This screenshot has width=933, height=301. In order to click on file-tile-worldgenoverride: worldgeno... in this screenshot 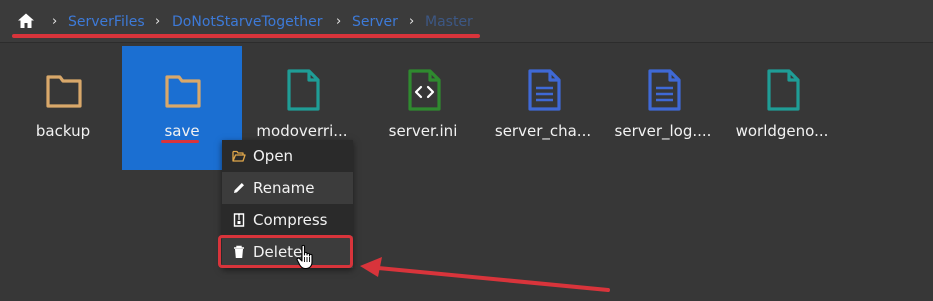, I will do `click(782, 108)`.